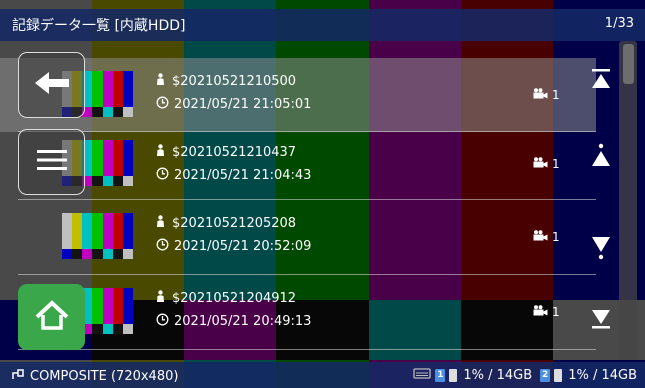 Image resolution: width=645 pixels, height=388 pixels. I want to click on scroll-page-up-button, so click(601, 157).